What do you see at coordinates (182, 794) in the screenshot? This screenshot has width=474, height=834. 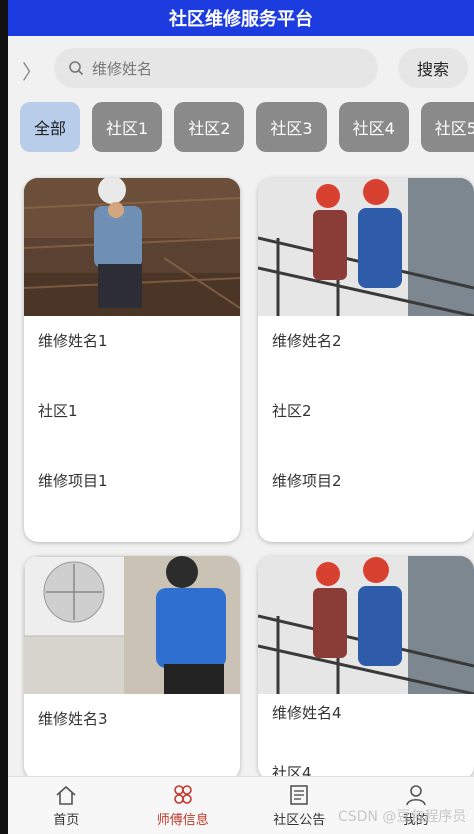 I see `clover-icon` at bounding box center [182, 794].